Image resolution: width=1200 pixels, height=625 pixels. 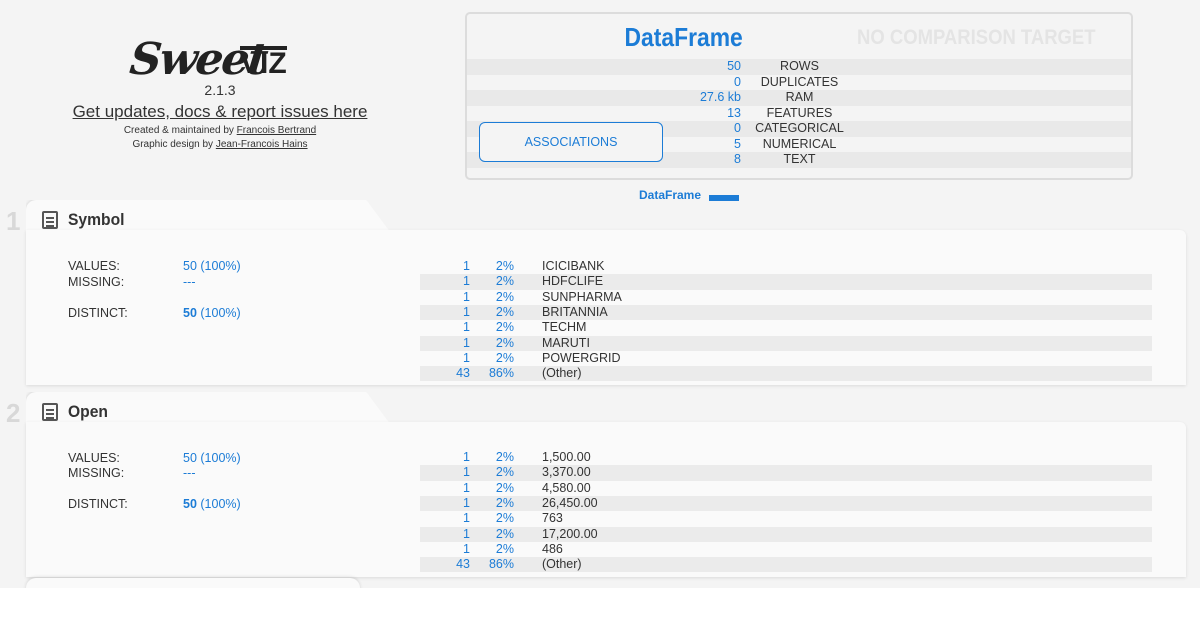 I want to click on summary-stat-row: 27.6 kb RAM, so click(x=799, y=98).